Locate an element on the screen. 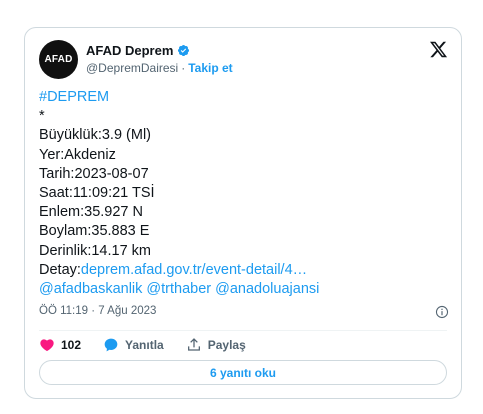  avatar: AFAD is located at coordinates (58, 59).